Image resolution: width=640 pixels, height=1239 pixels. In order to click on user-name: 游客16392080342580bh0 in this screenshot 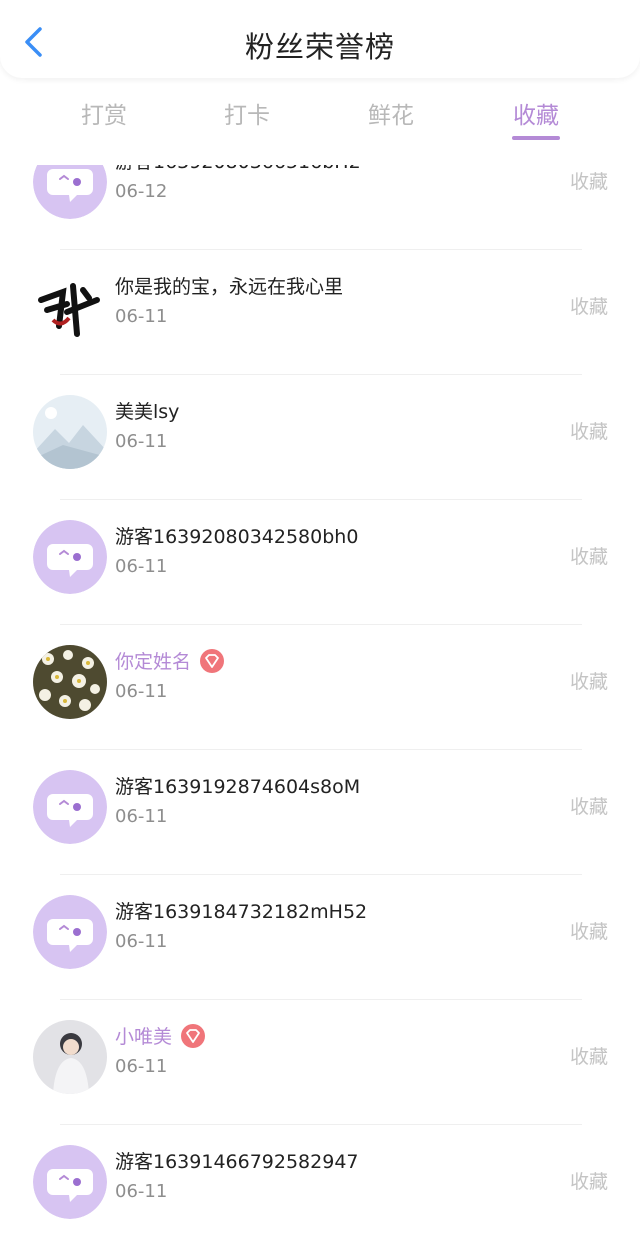, I will do `click(236, 535)`.